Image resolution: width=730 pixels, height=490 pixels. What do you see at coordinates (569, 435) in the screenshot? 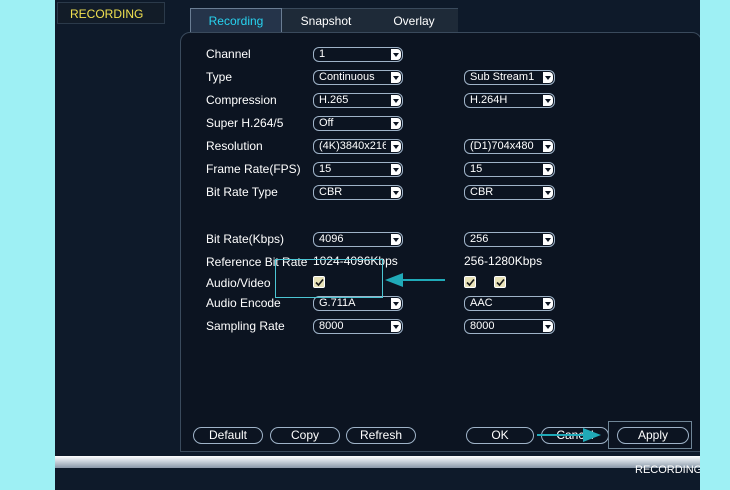
I see `arrow-right-icon` at bounding box center [569, 435].